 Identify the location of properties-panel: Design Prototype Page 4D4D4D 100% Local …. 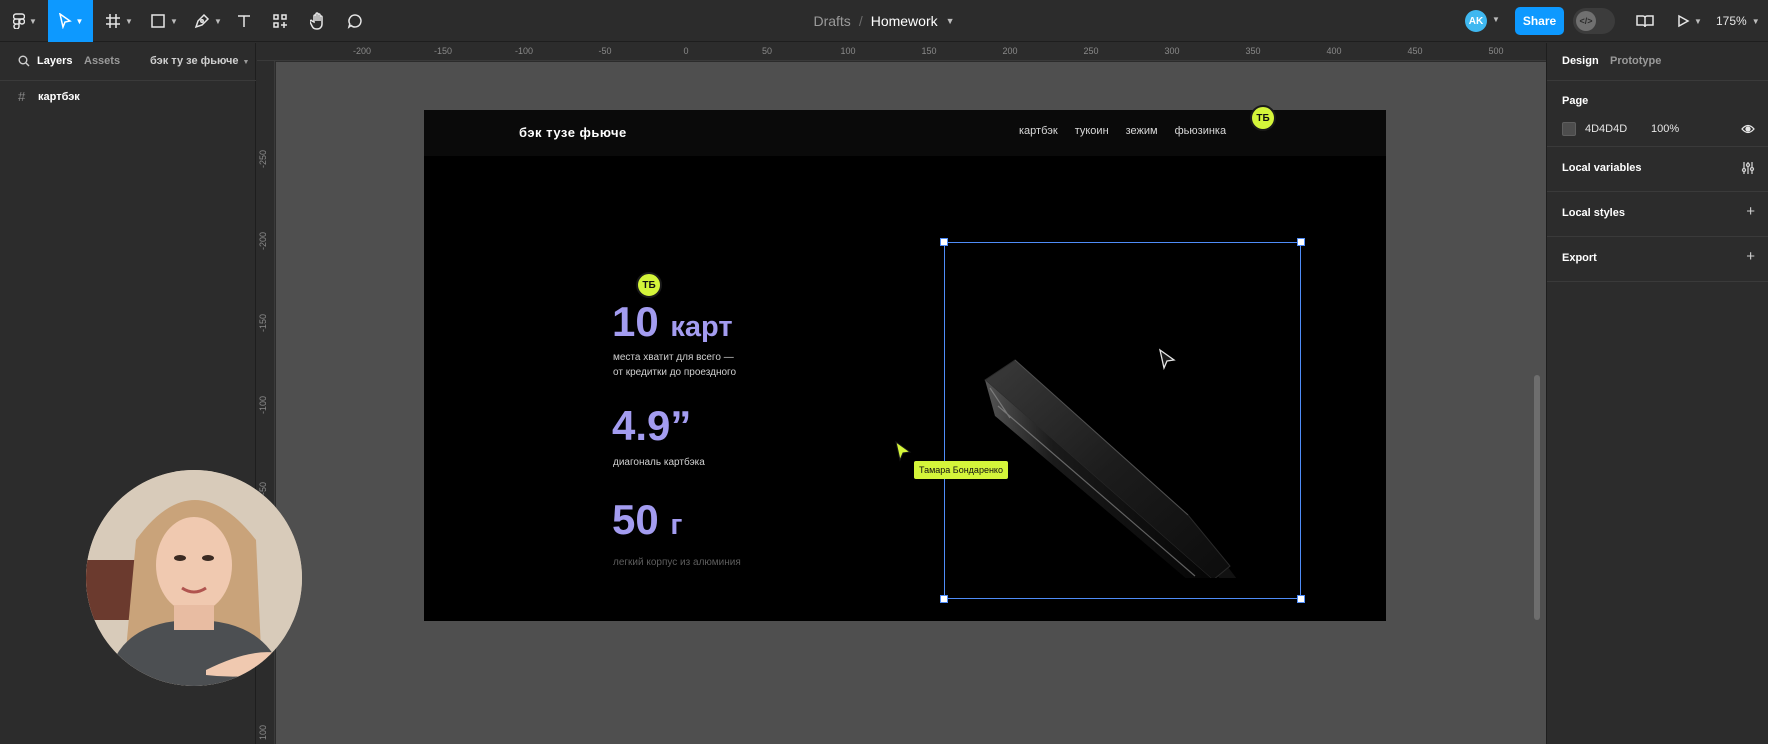
(1657, 393).